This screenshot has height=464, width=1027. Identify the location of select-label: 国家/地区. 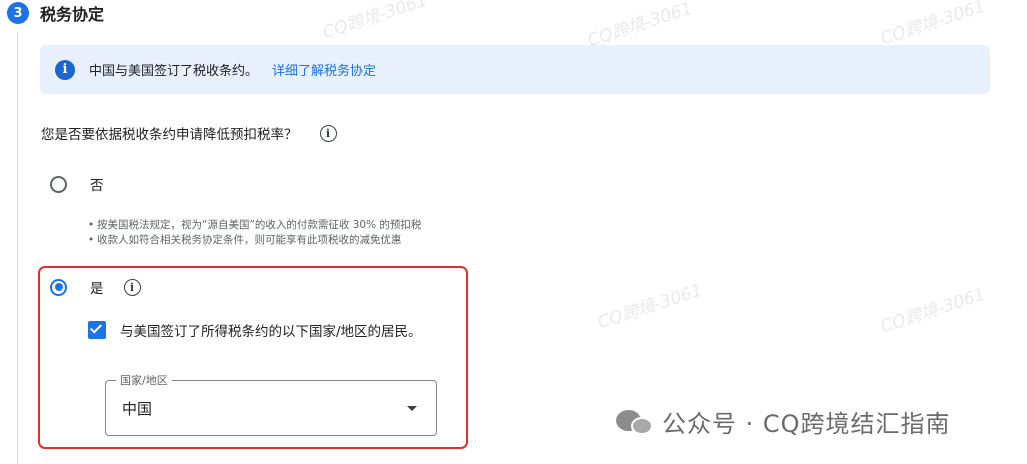
(144, 380).